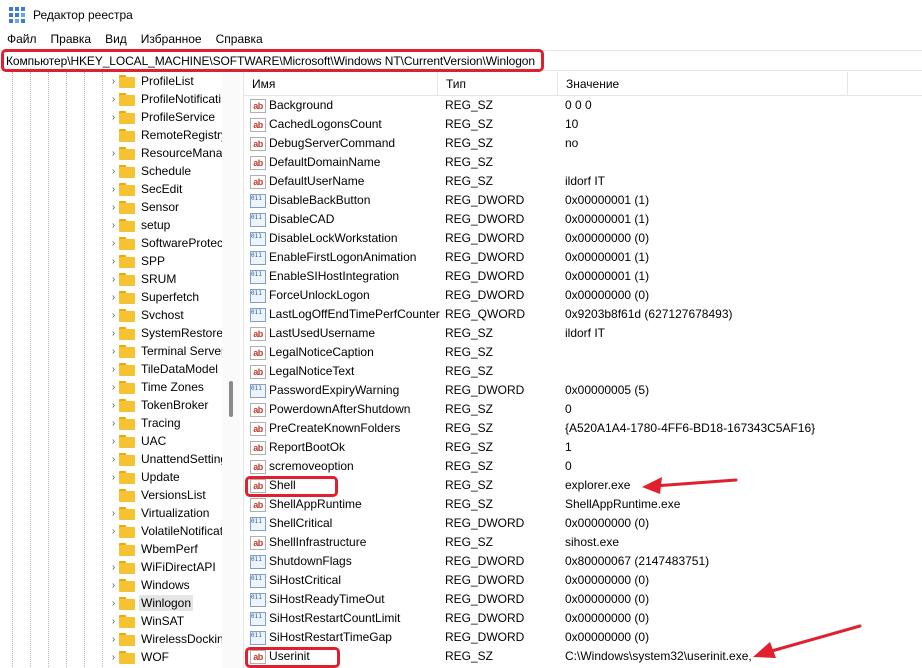 This screenshot has width=922, height=668. What do you see at coordinates (168, 135) in the screenshot?
I see `tree-item: RemoteRegistry` at bounding box center [168, 135].